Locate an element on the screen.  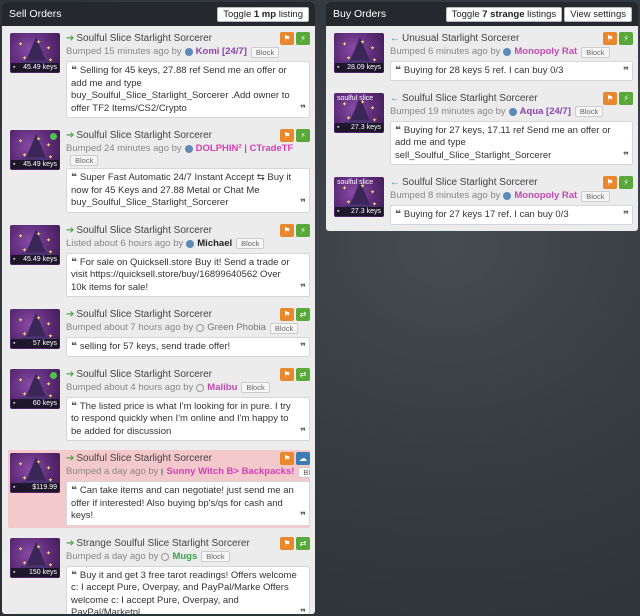
item-thumbnail: ✦✦✦✦✦150 keys is located at coordinates (35, 557).